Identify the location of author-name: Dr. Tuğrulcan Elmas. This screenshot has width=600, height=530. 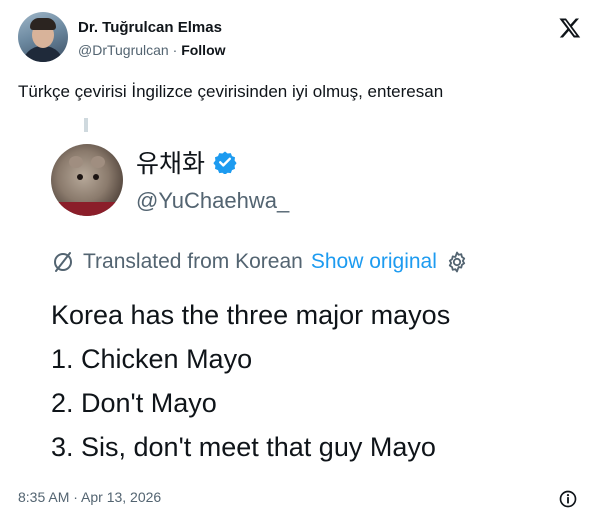
(150, 27).